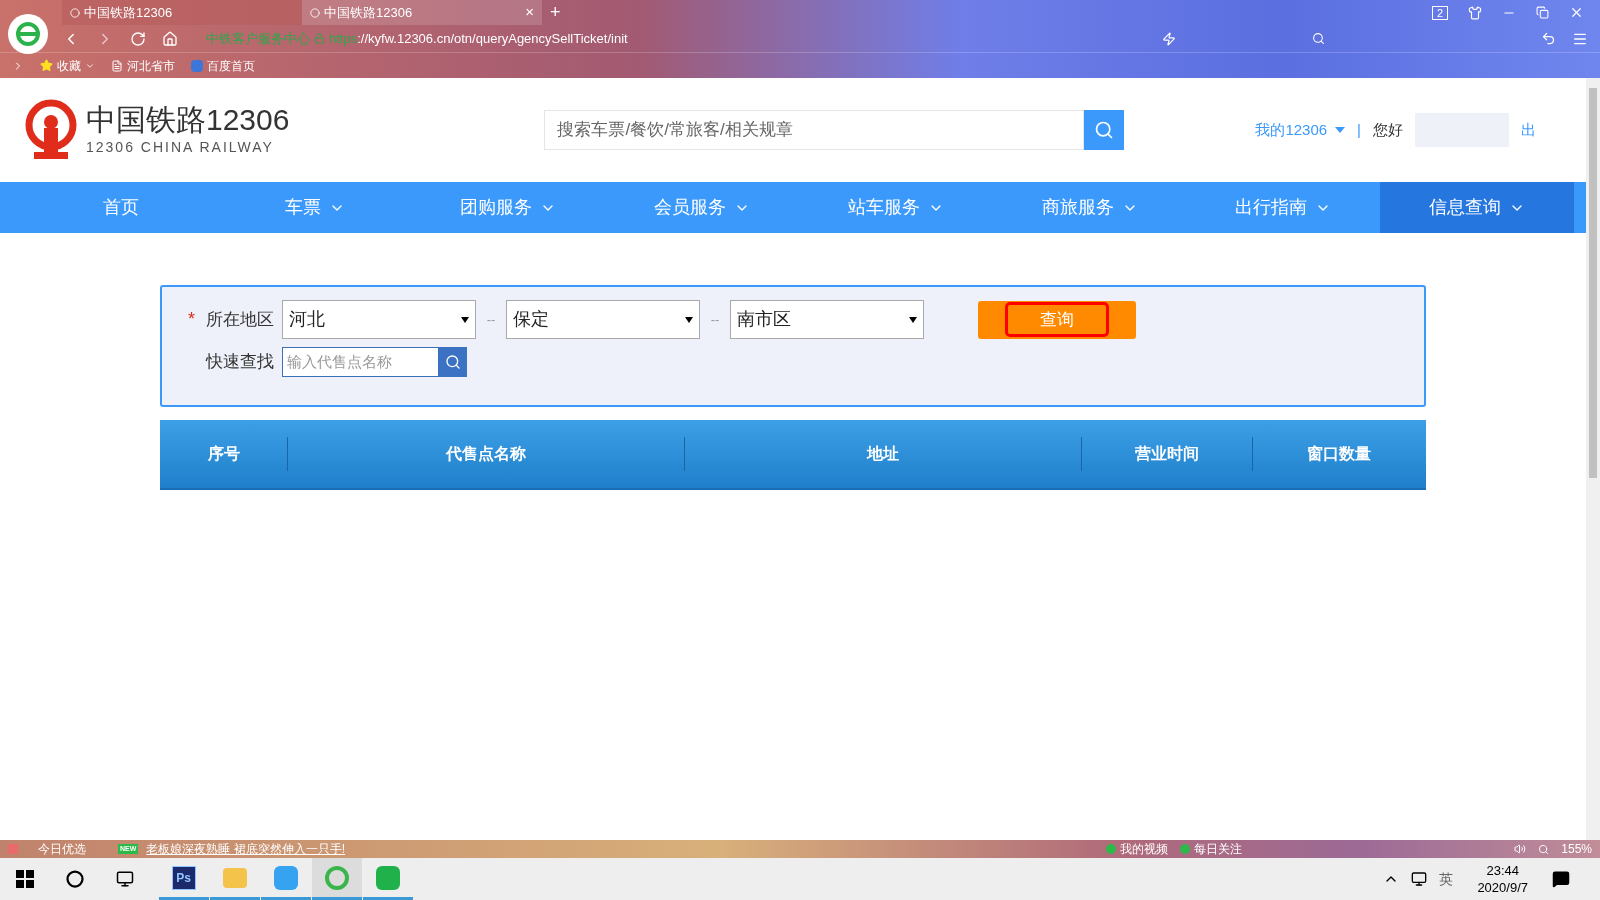 The height and width of the screenshot is (900, 1600). Describe the element at coordinates (117, 65) in the screenshot. I see `page-icon` at that location.